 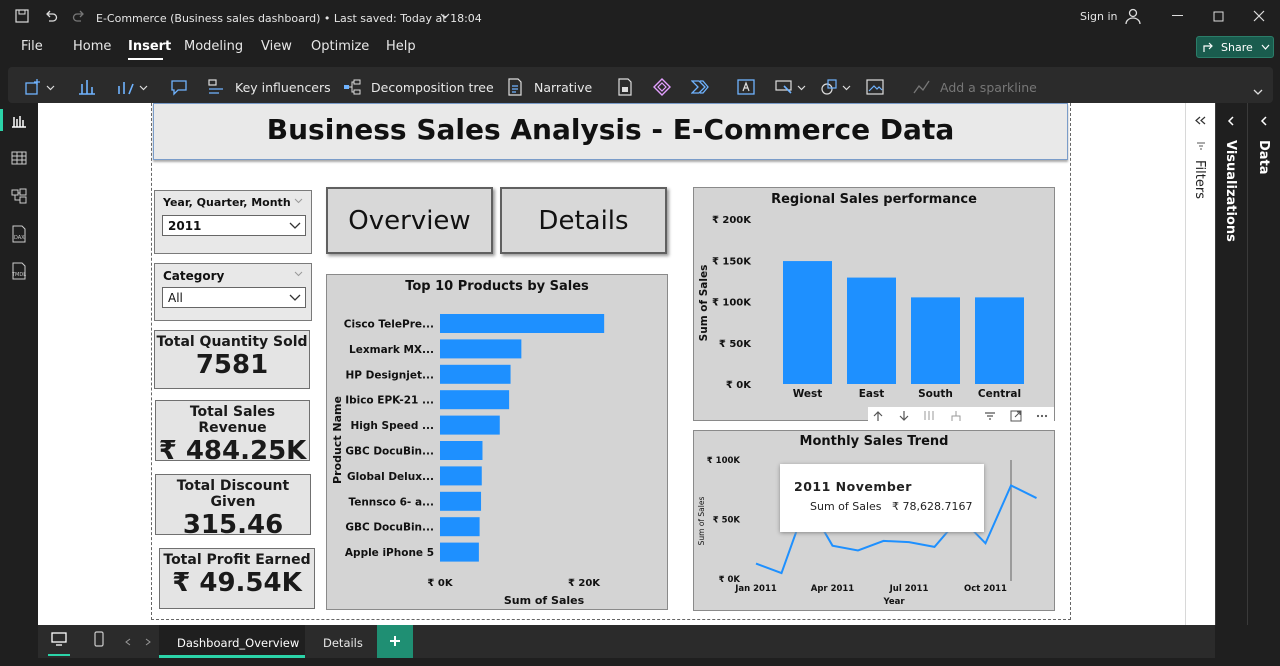 I want to click on collapse-filters-icon, so click(x=1200, y=120).